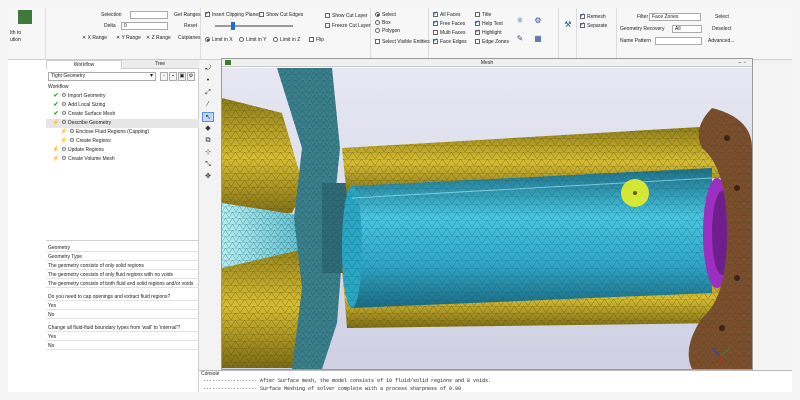  What do you see at coordinates (208, 165) in the screenshot?
I see `fit-icon: ⤡` at bounding box center [208, 165].